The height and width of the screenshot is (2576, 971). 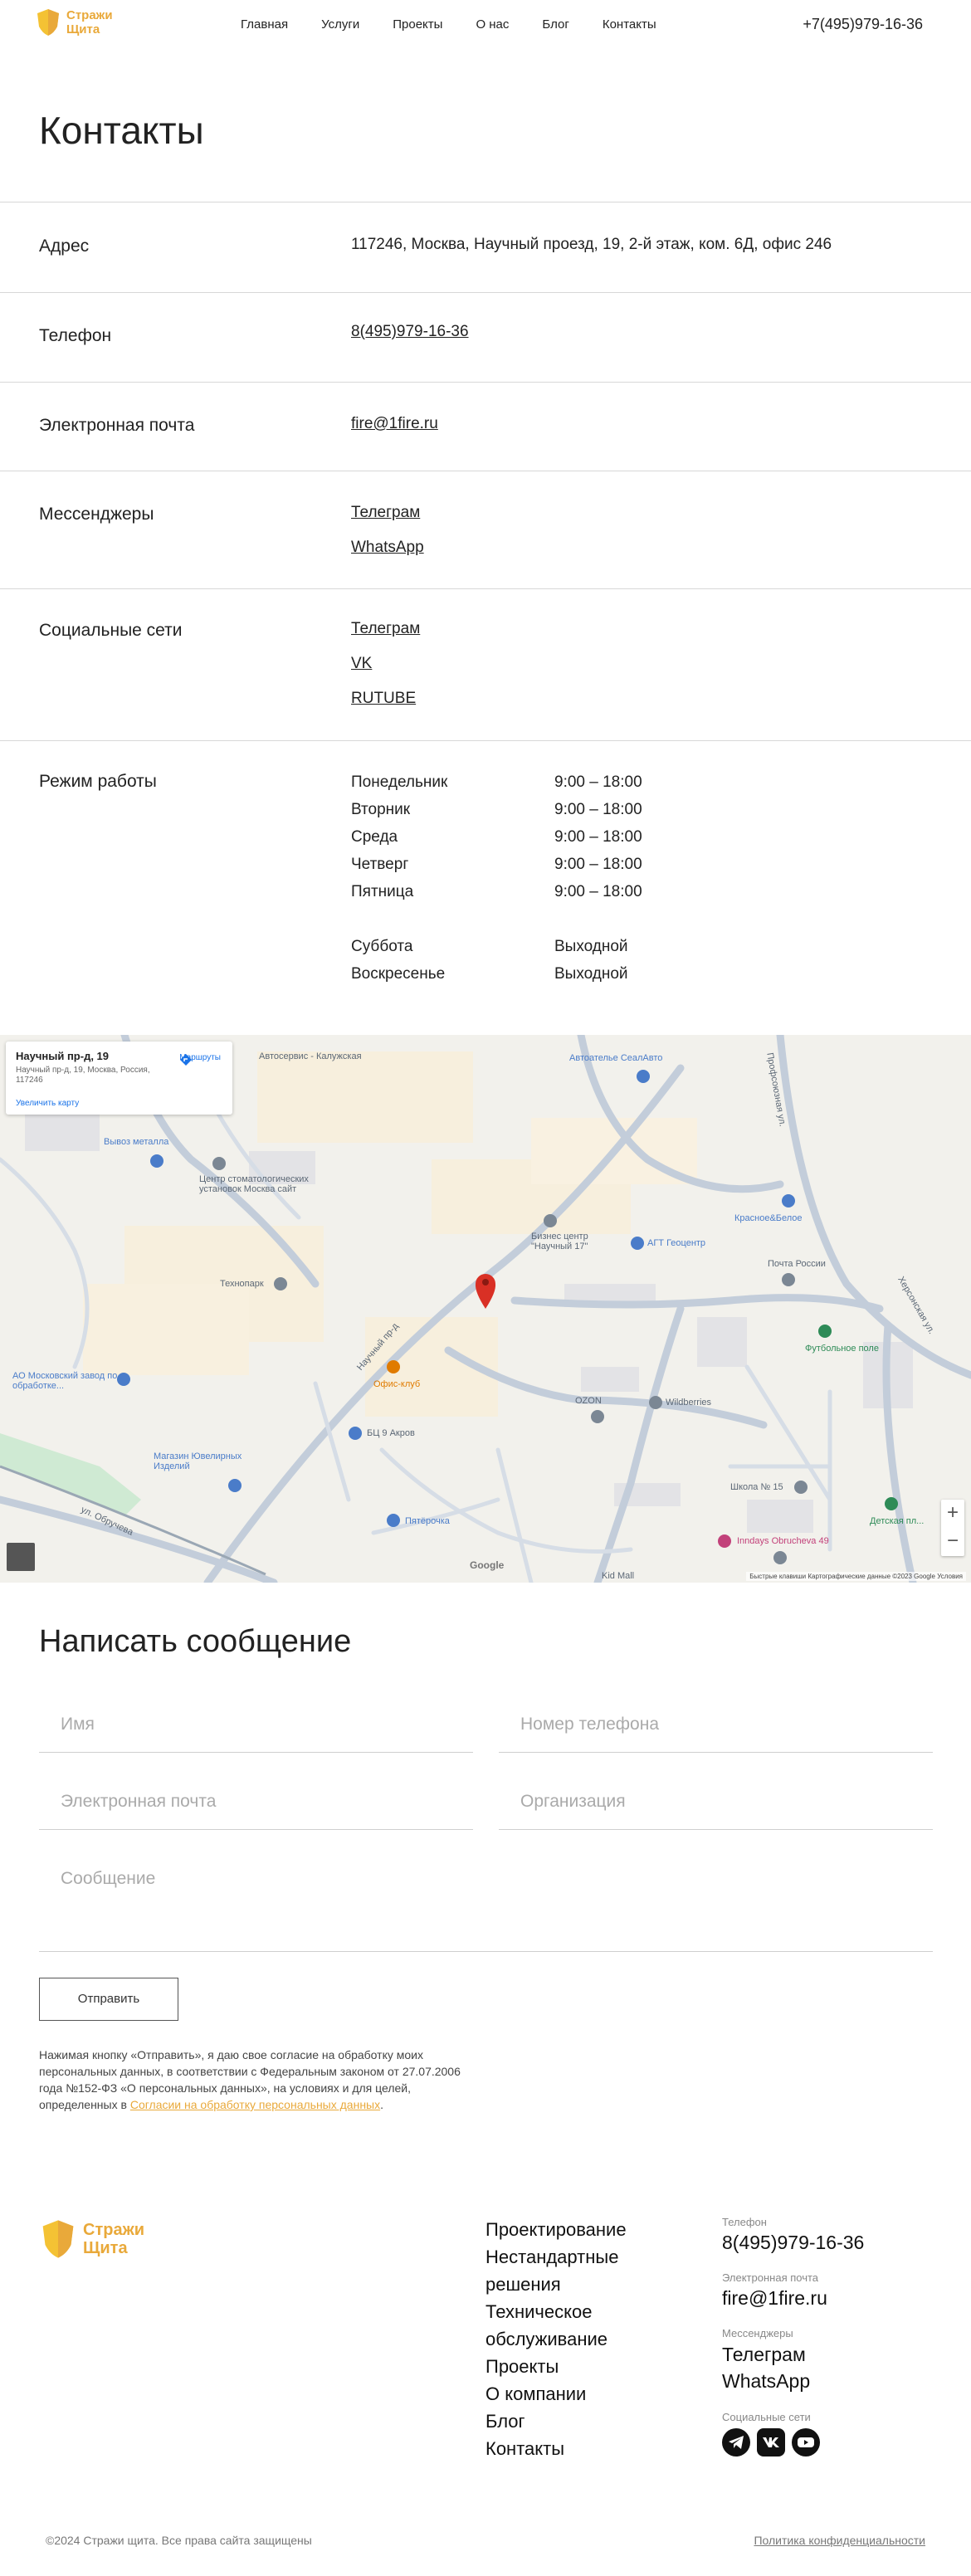 I want to click on nav-home: Главная, so click(x=264, y=25).